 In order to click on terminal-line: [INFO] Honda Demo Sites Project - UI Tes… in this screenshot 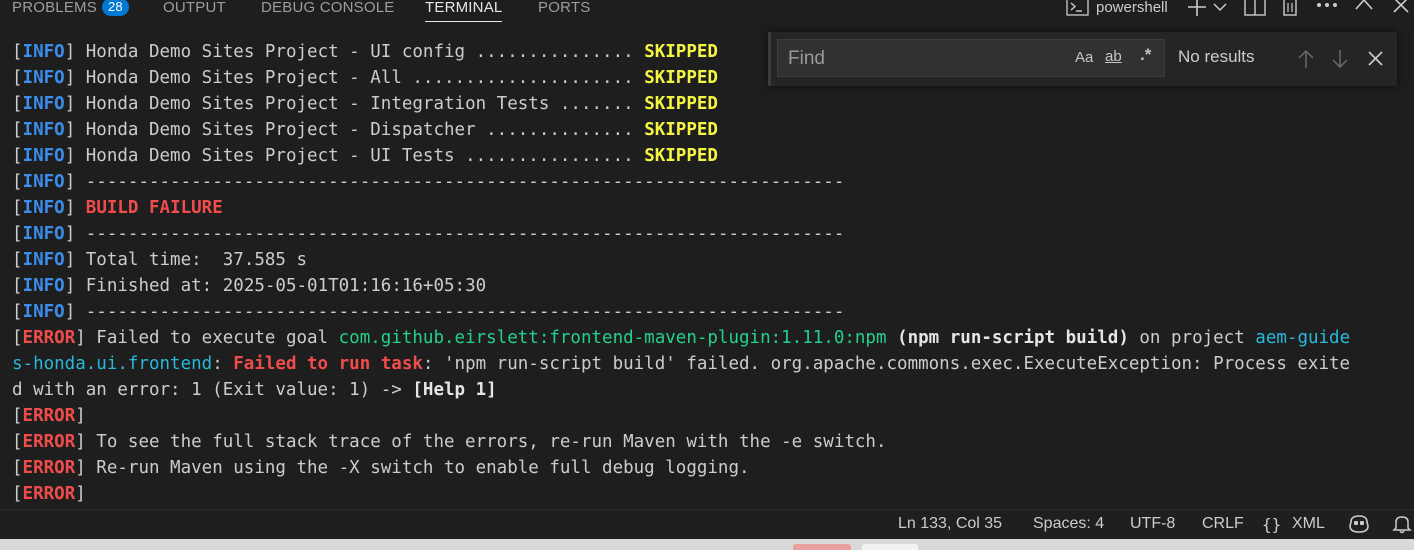, I will do `click(713, 156)`.